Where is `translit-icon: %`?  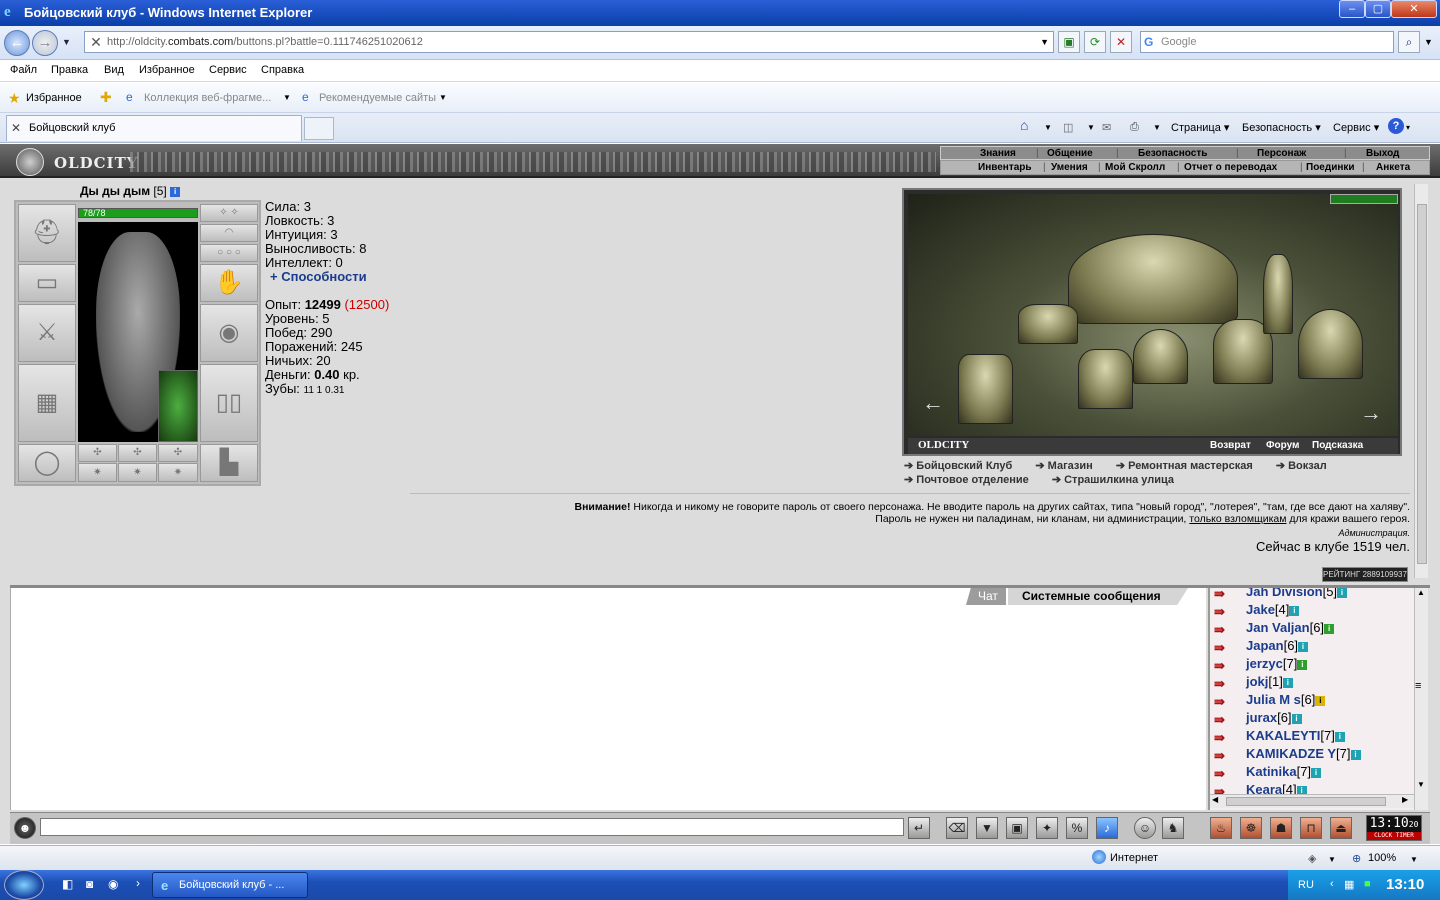
translit-icon: % is located at coordinates (1077, 828).